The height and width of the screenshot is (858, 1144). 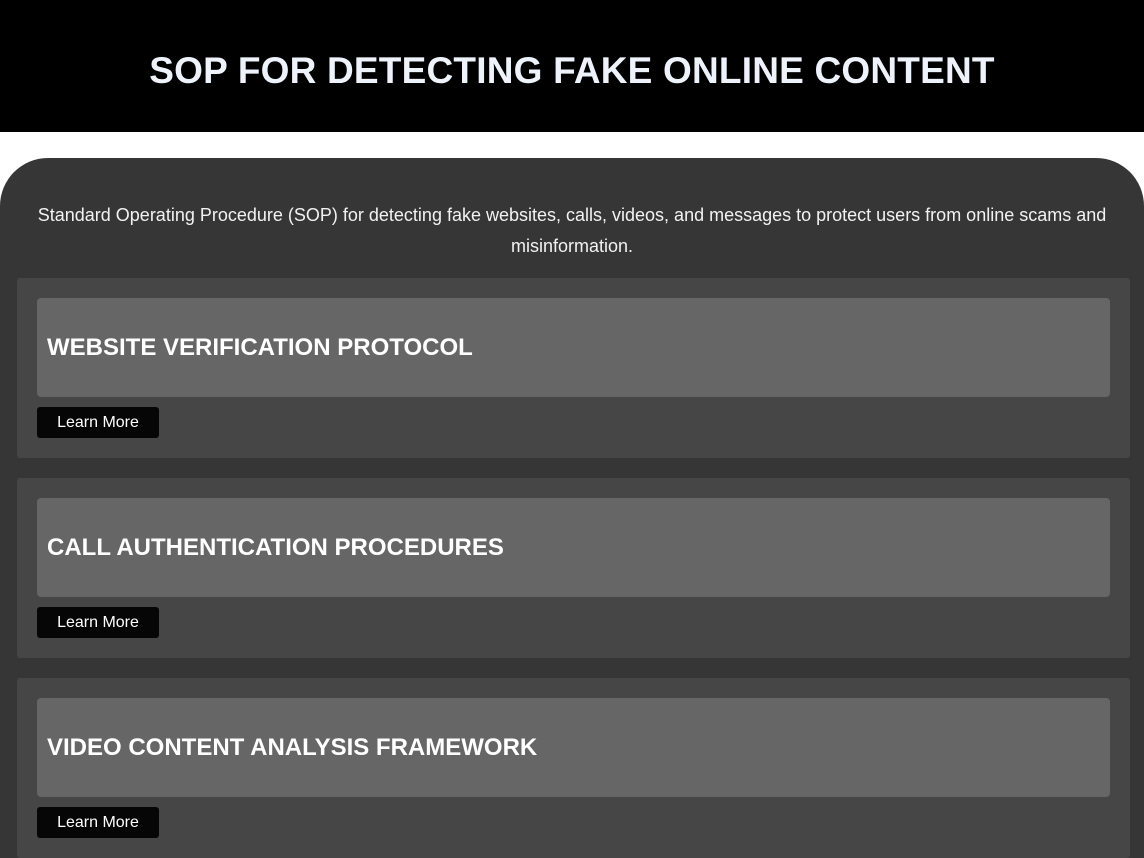 I want to click on page-title: SOP FOR DETECTING FAKE ONLINE CONTENT, so click(x=572, y=70).